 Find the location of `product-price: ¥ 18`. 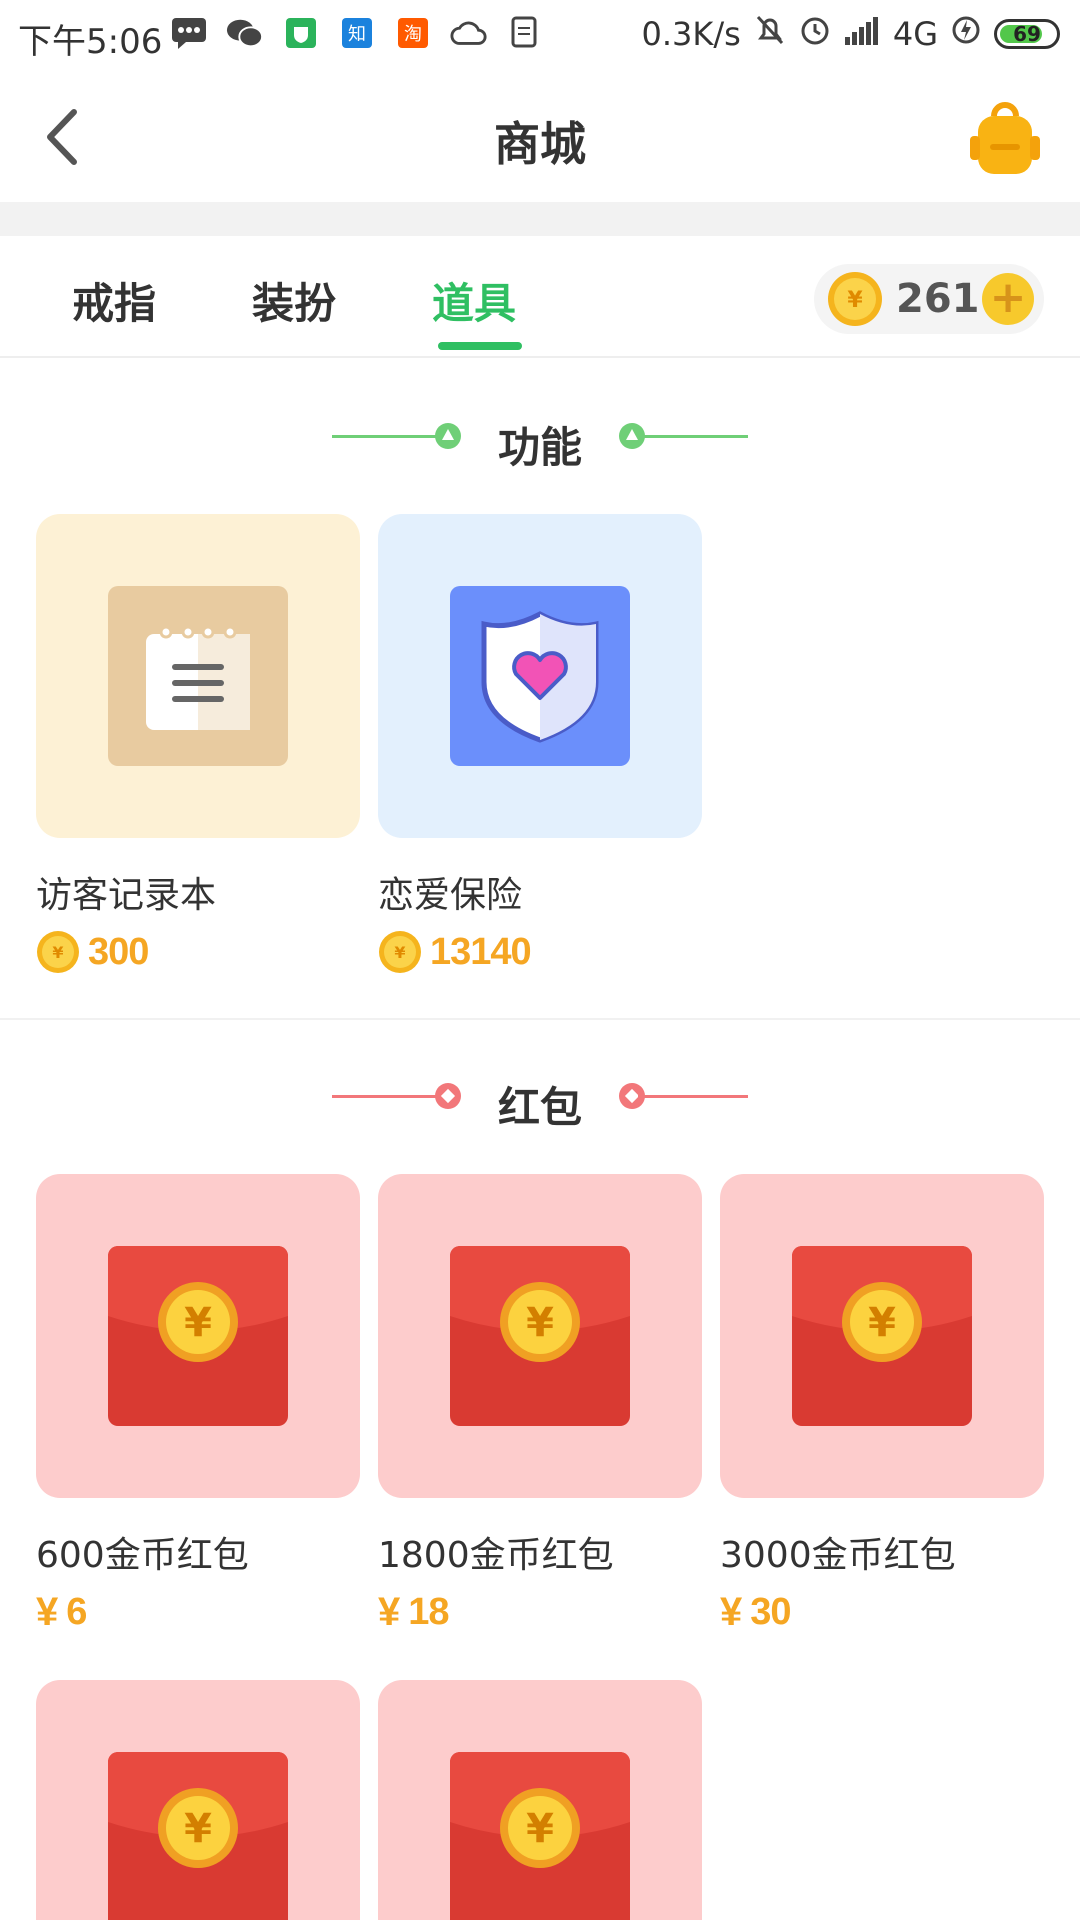

product-price: ¥ 18 is located at coordinates (540, 1612).